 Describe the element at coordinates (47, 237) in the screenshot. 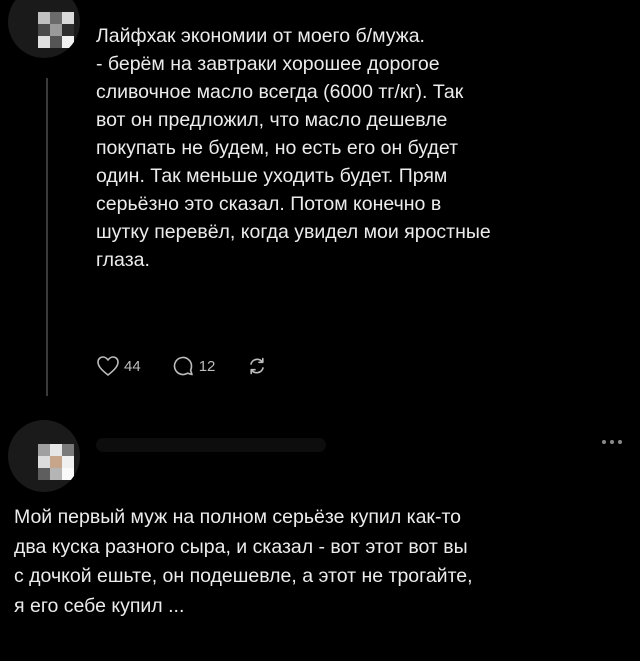

I see `thread-line` at that location.